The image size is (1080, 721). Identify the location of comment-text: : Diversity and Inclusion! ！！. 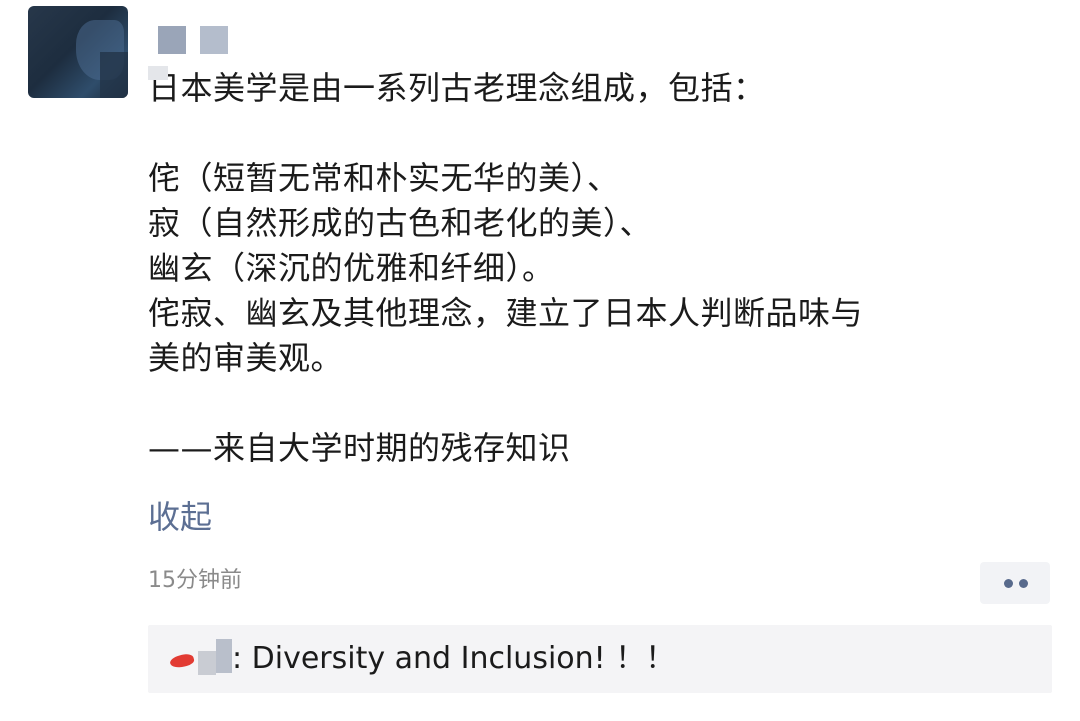
(454, 658).